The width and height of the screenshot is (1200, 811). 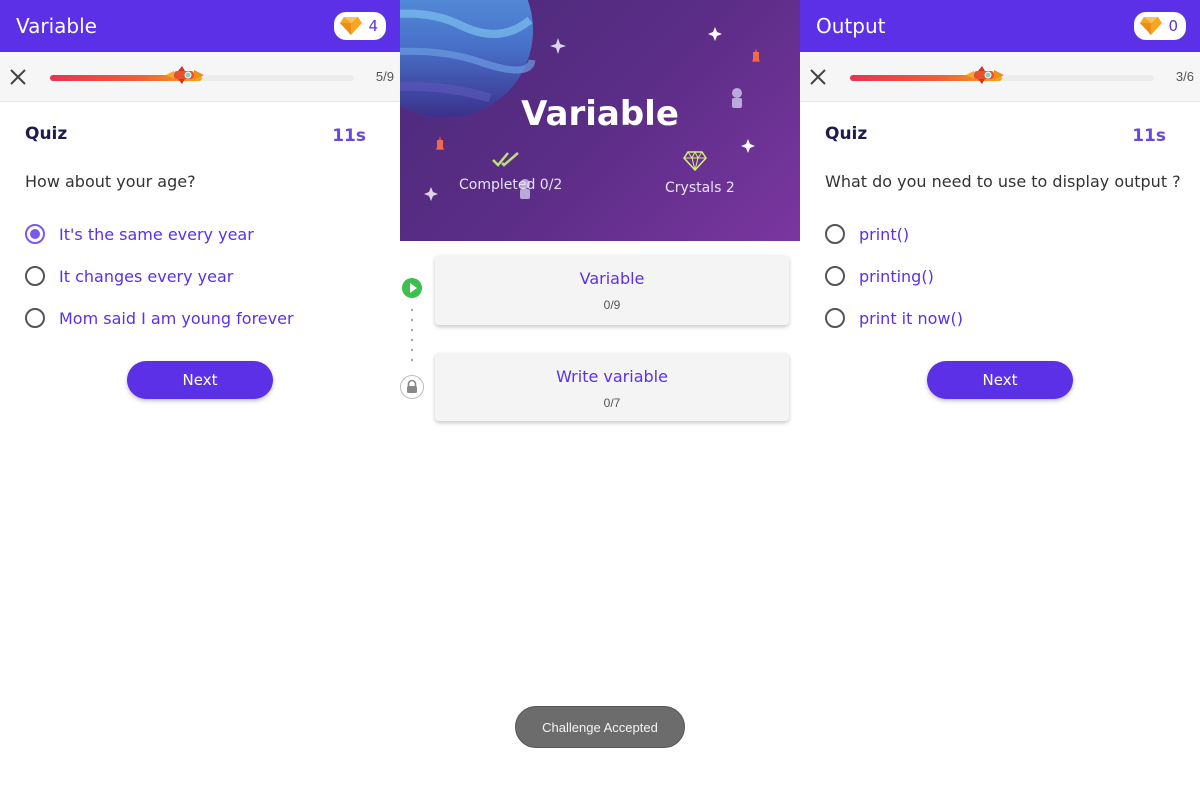 I want to click on lesson-card-count: 0/9, so click(x=612, y=305).